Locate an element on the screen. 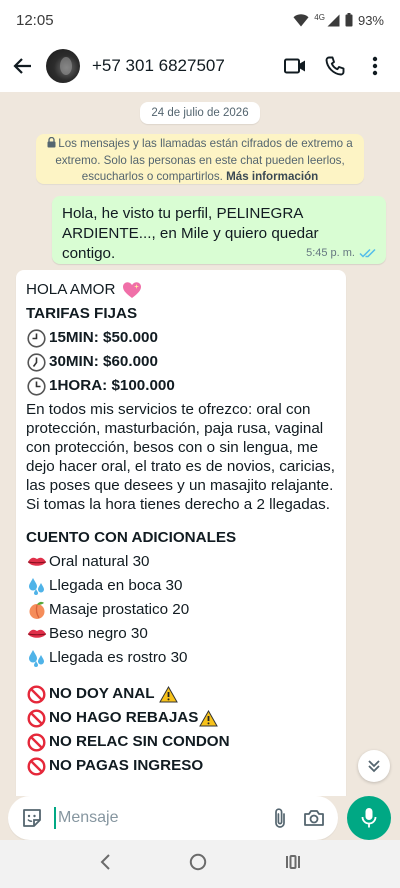  back-button is located at coordinates (23, 66).